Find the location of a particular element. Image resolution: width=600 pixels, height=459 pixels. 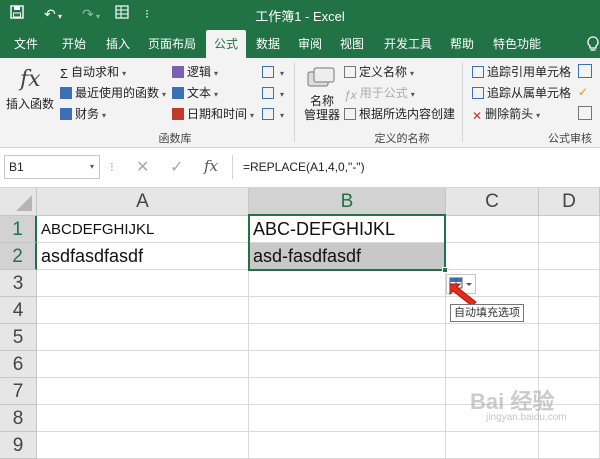

formula-bar: B1 ▾ ⁝ ✕ ✓ fx =REPLACE(A1,4,0,"-") is located at coordinates (300, 168).